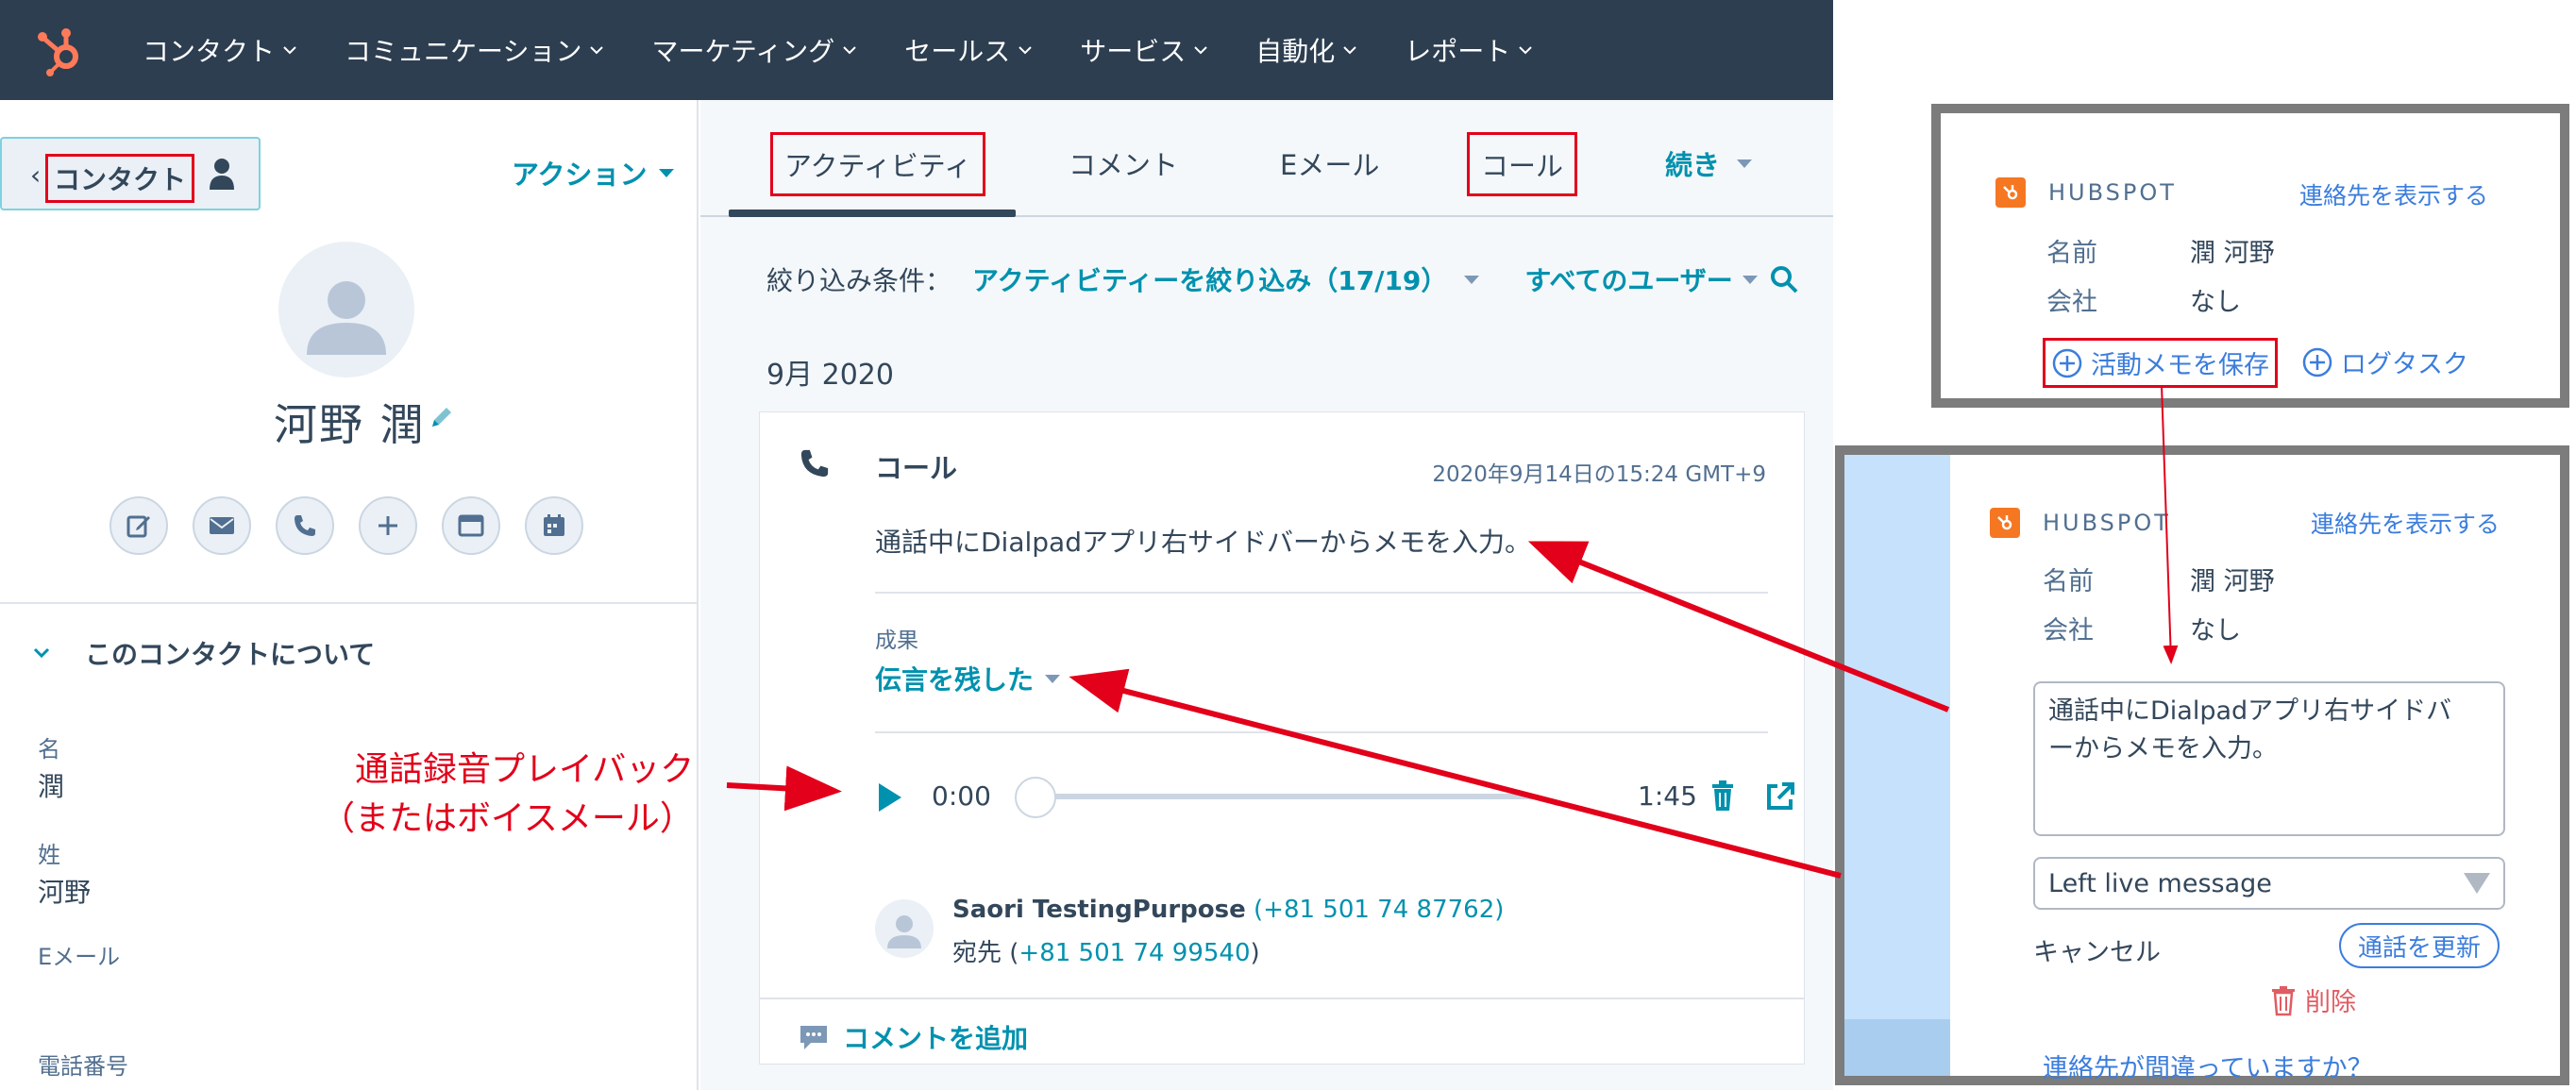 The width and height of the screenshot is (2576, 1090). Describe the element at coordinates (2170, 524) in the screenshot. I see `connector-line` at that location.